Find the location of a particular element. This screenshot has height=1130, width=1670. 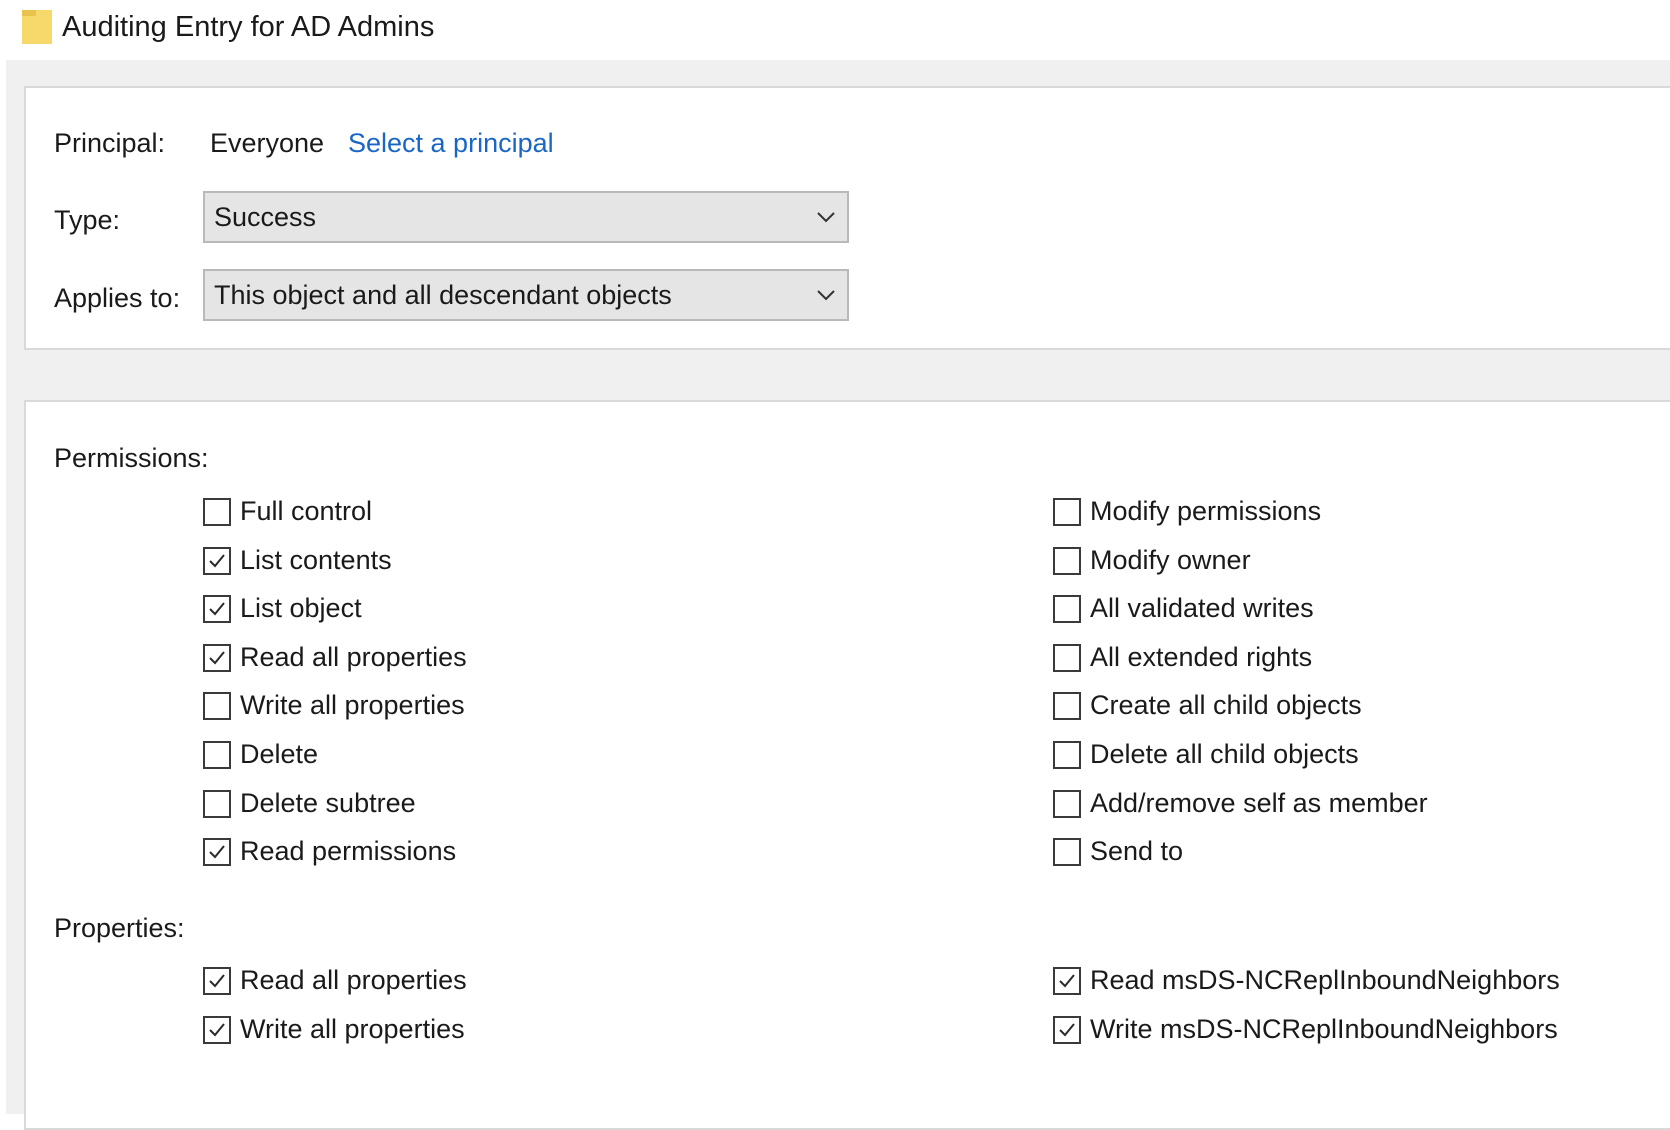

type-label: Type: is located at coordinates (87, 220).